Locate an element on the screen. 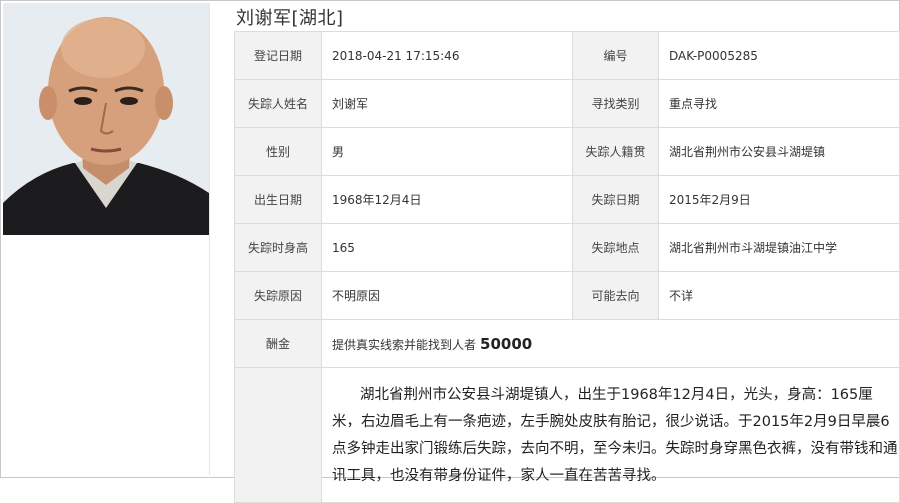  label-description-empty is located at coordinates (278, 435).